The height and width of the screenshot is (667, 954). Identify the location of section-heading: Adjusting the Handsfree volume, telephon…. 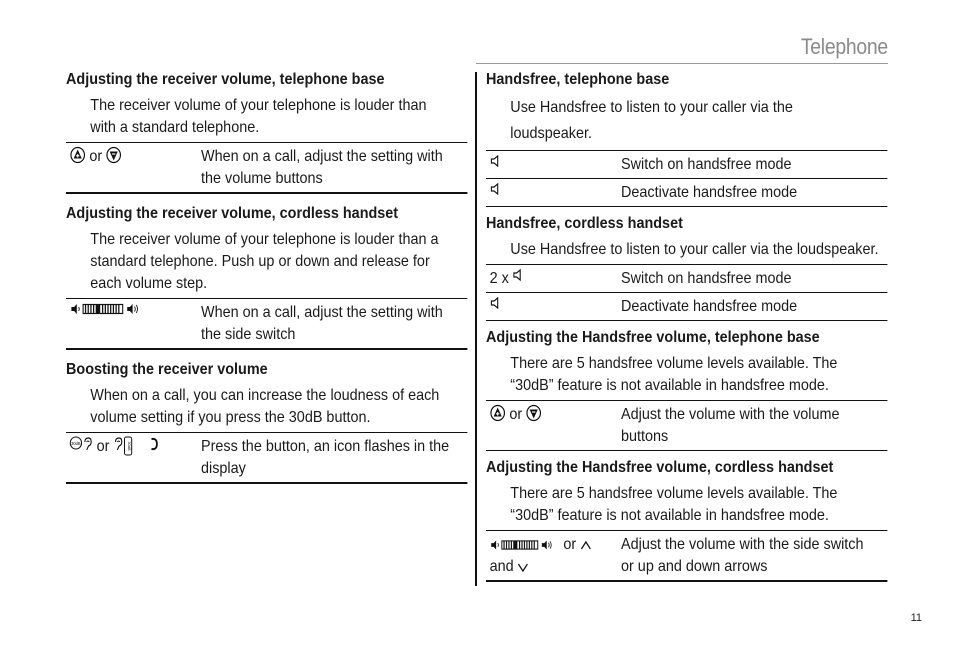
(653, 337).